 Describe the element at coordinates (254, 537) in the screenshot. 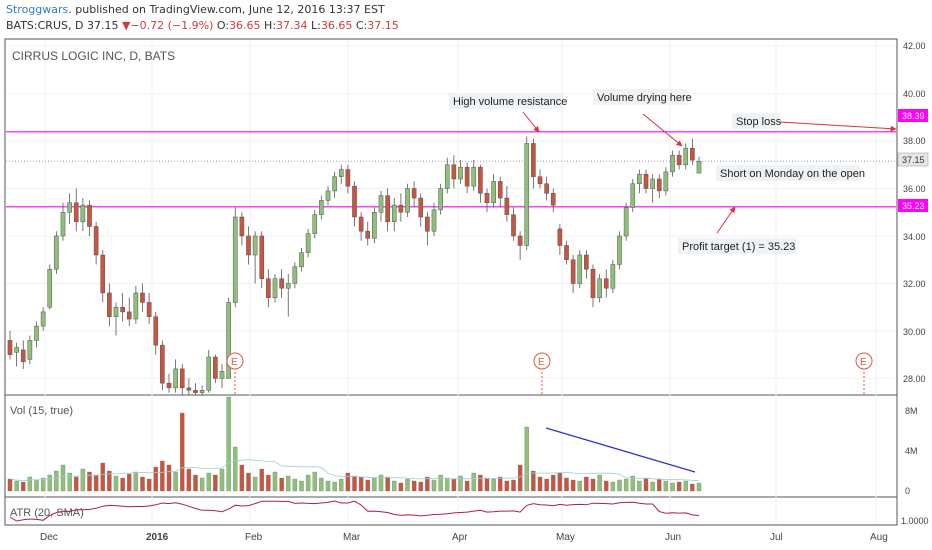

I see `xtick-feb: Feb` at that location.